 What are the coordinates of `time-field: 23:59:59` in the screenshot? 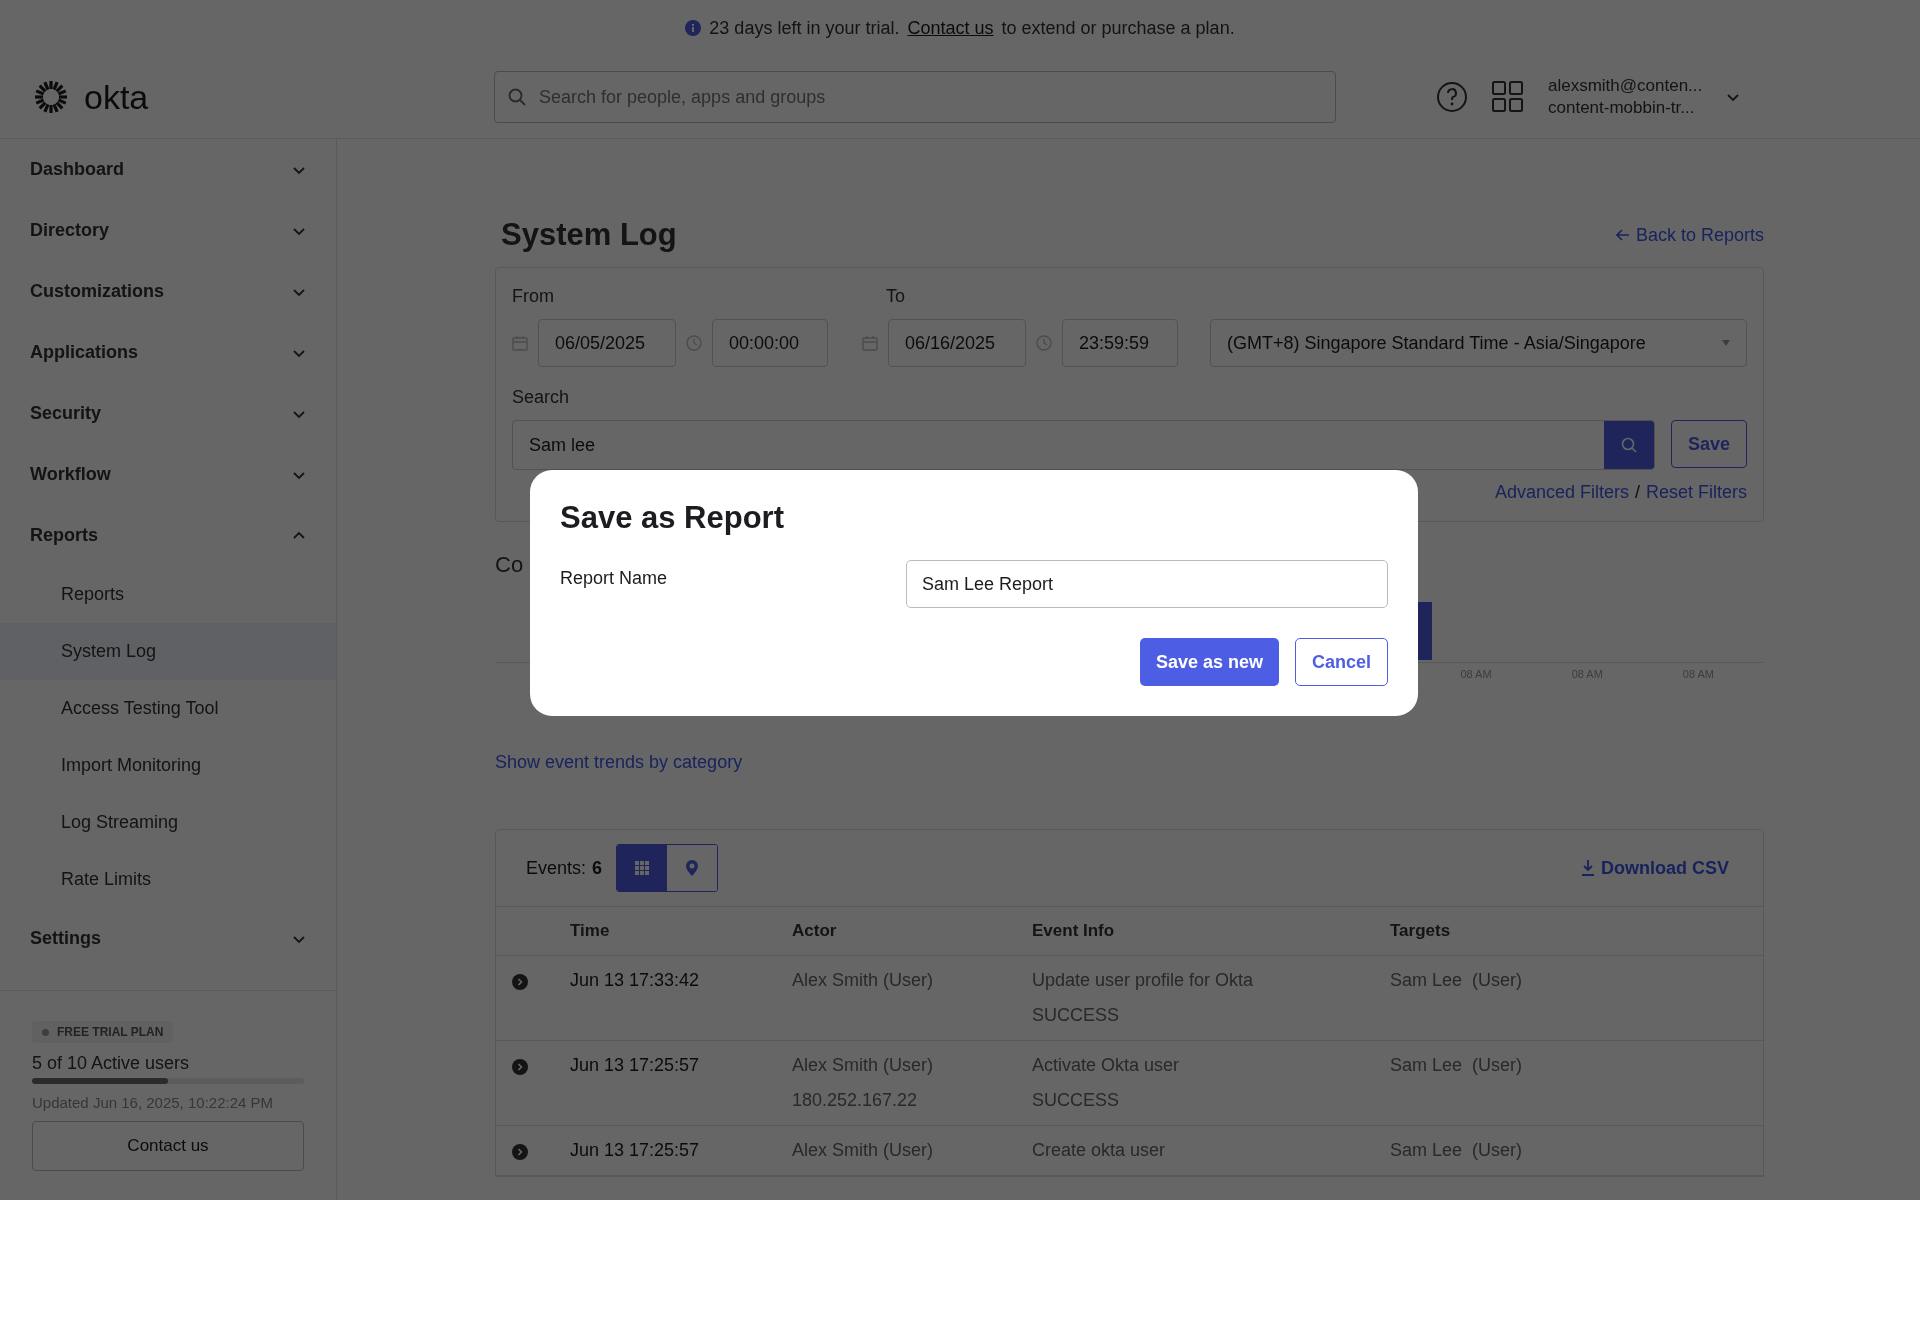 It's located at (1120, 343).